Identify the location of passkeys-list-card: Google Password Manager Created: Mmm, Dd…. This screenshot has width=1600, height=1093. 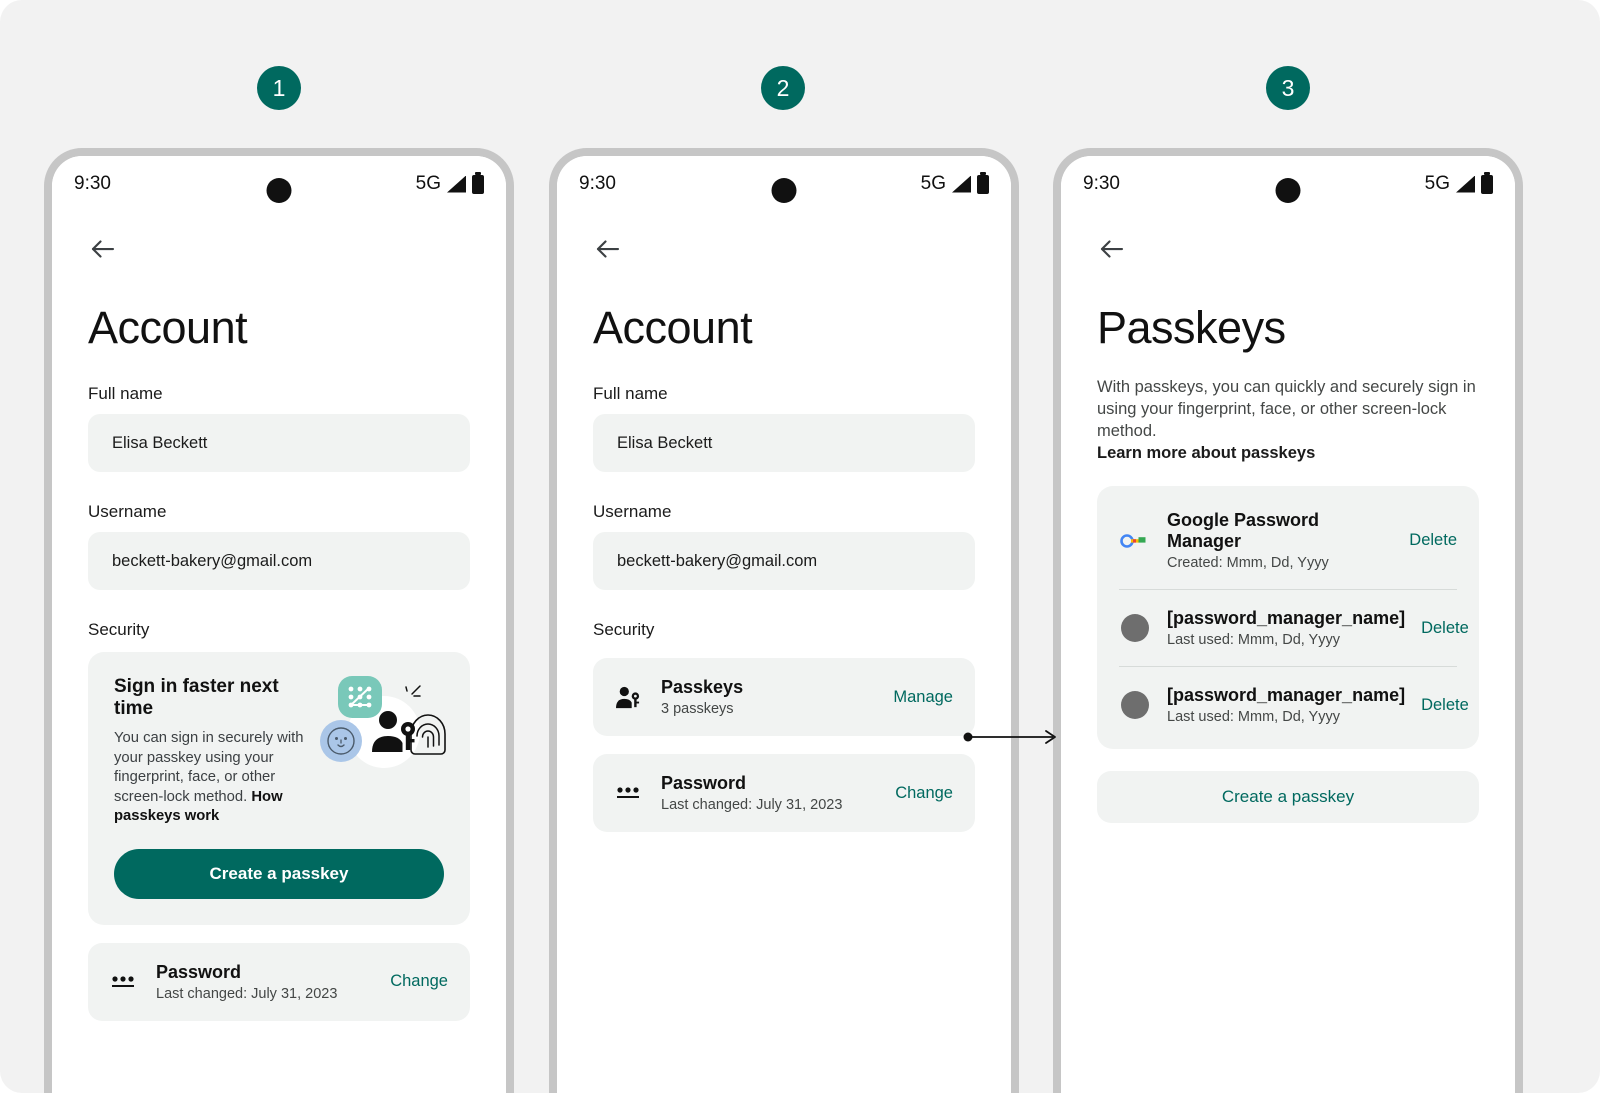
(1288, 617).